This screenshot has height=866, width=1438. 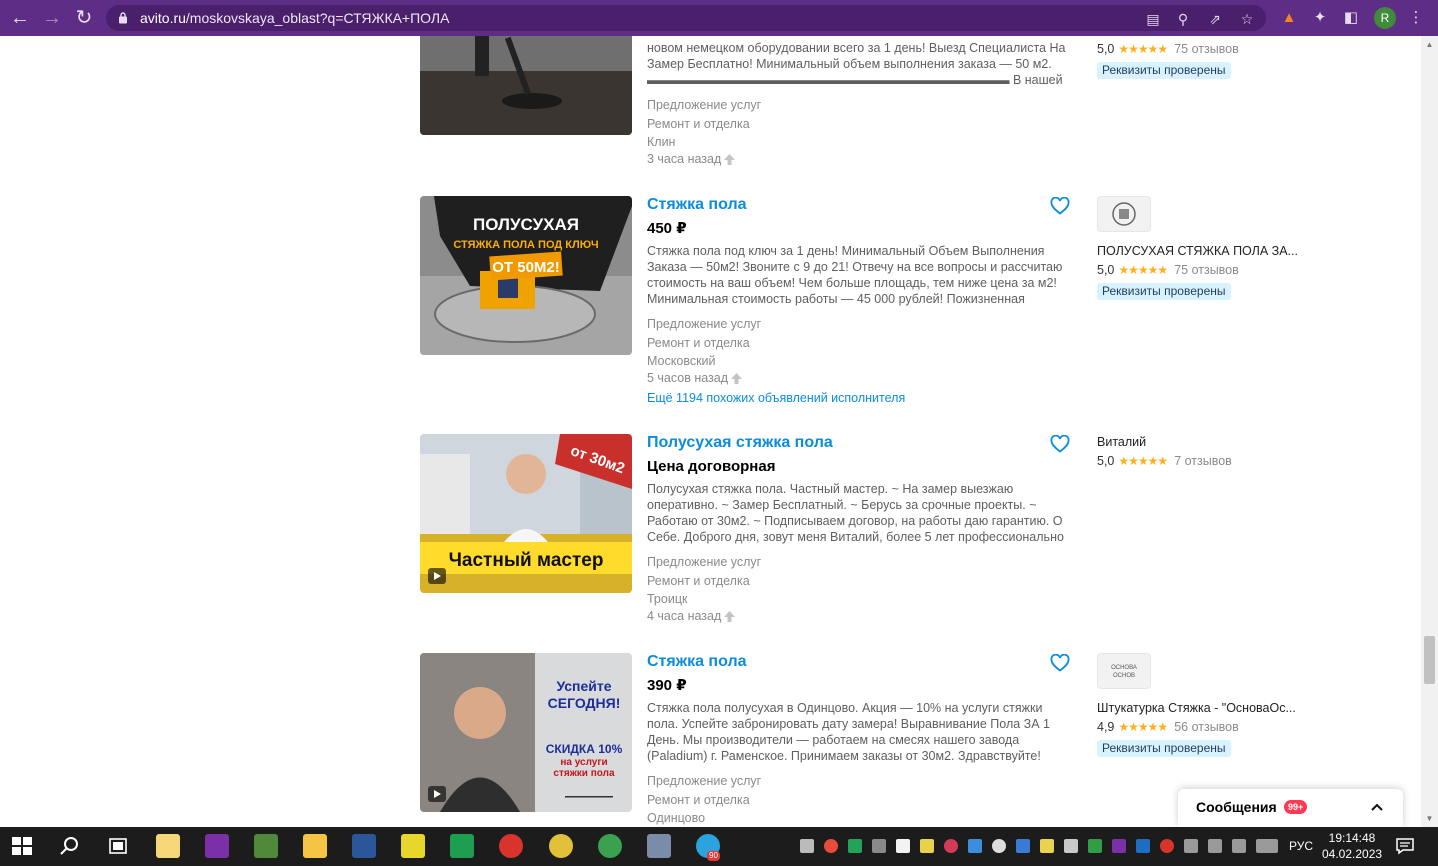 What do you see at coordinates (1203, 461) in the screenshot?
I see `seller-reviews-link: 7 отзывов` at bounding box center [1203, 461].